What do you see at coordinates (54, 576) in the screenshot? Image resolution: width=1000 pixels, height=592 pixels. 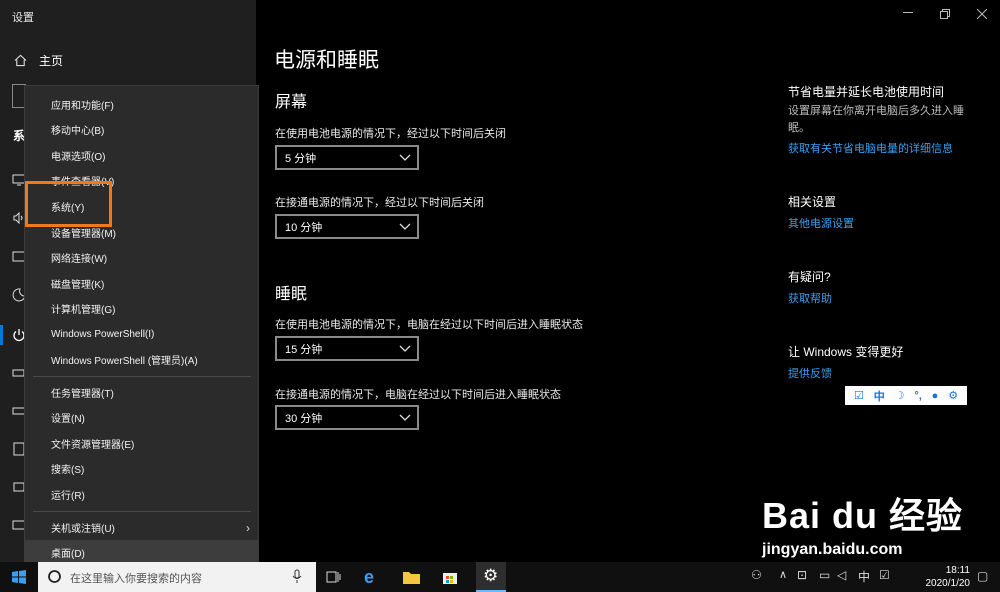 I see `cortana-icon` at bounding box center [54, 576].